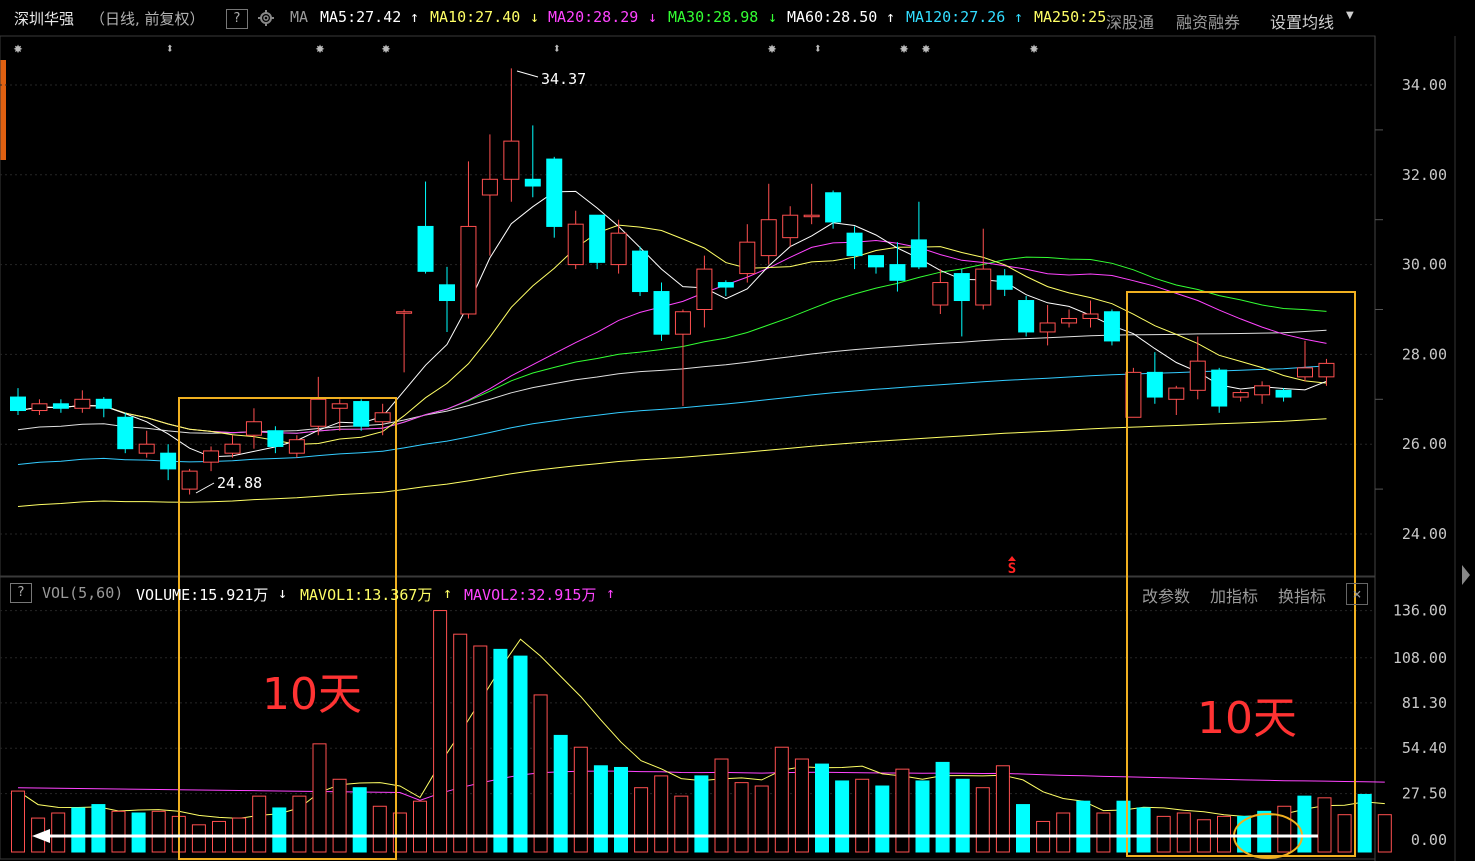 This screenshot has height=861, width=1475. Describe the element at coordinates (1424, 534) in the screenshot. I see `price-tick-label: 24.00` at that location.